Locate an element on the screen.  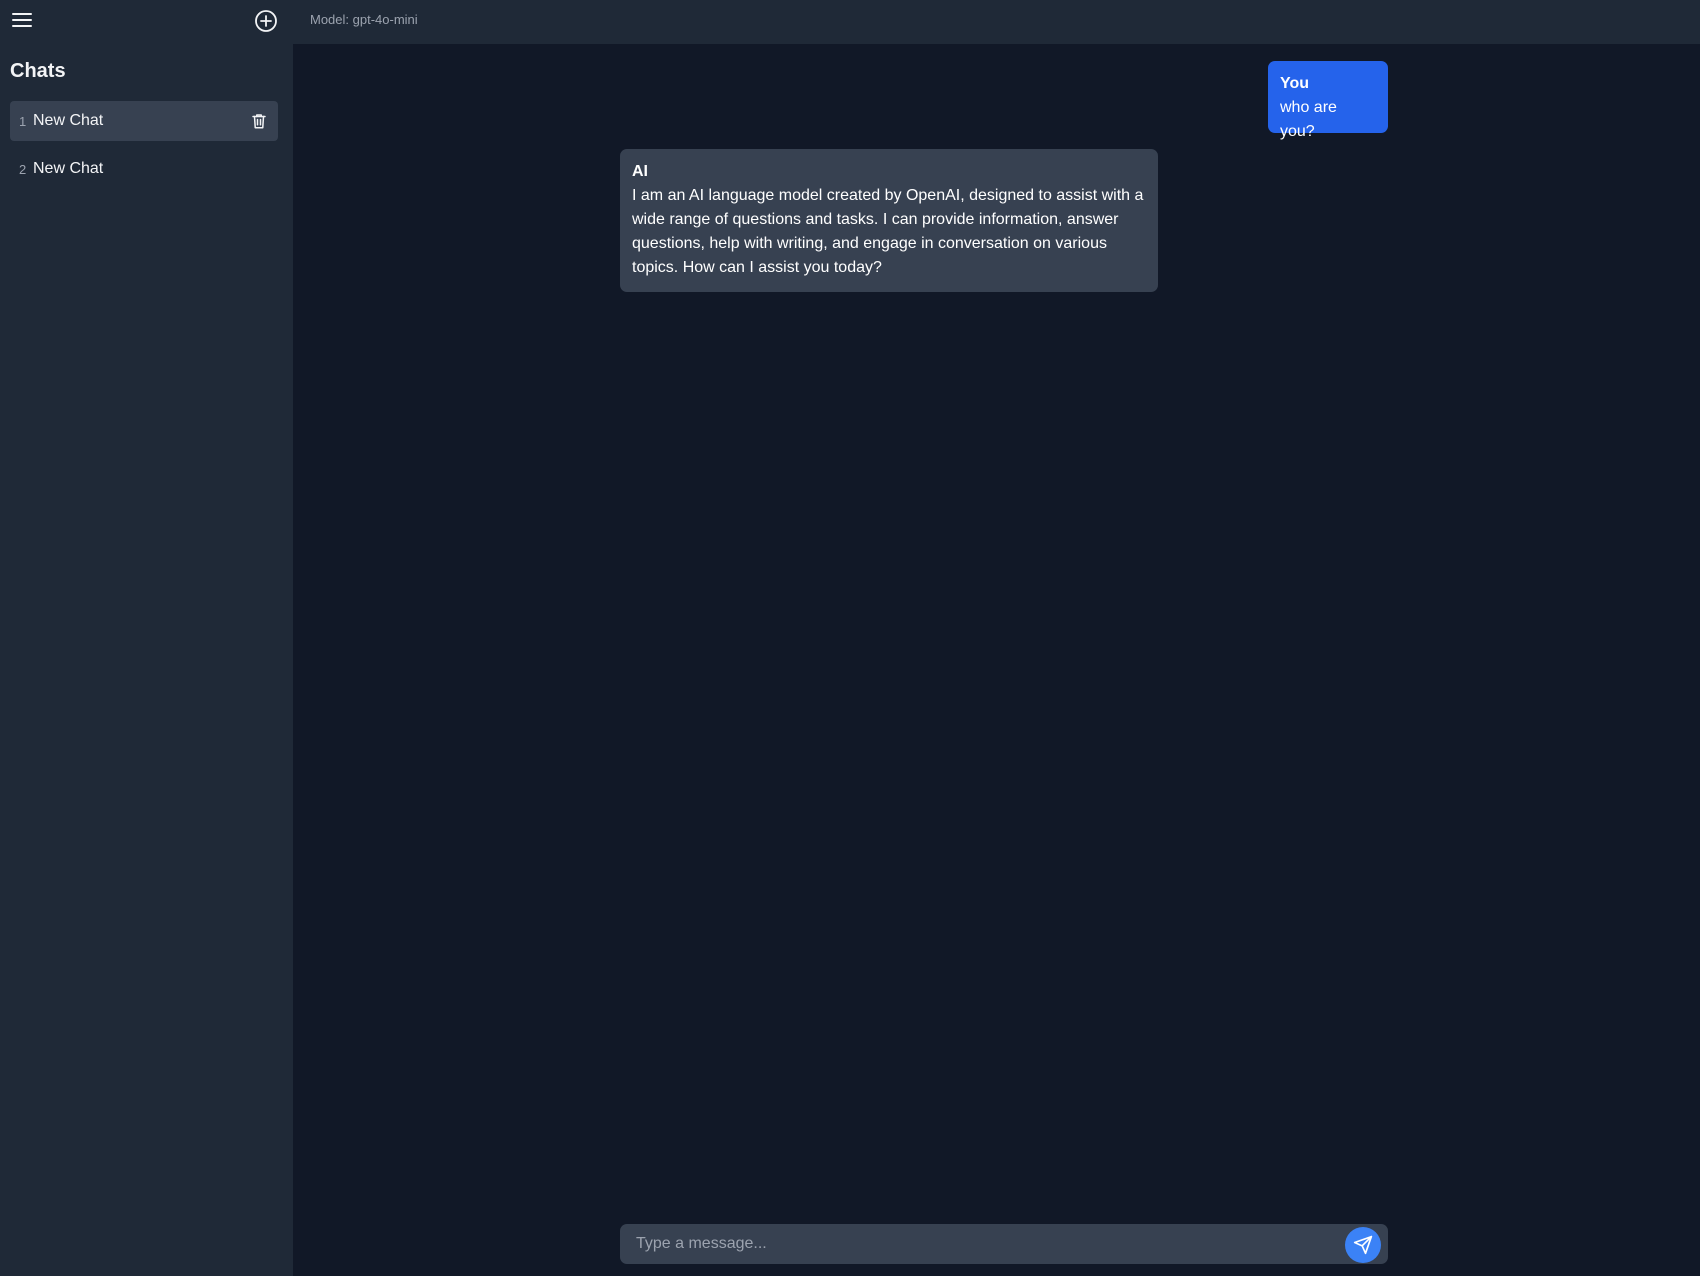
message-author: AI is located at coordinates (640, 171).